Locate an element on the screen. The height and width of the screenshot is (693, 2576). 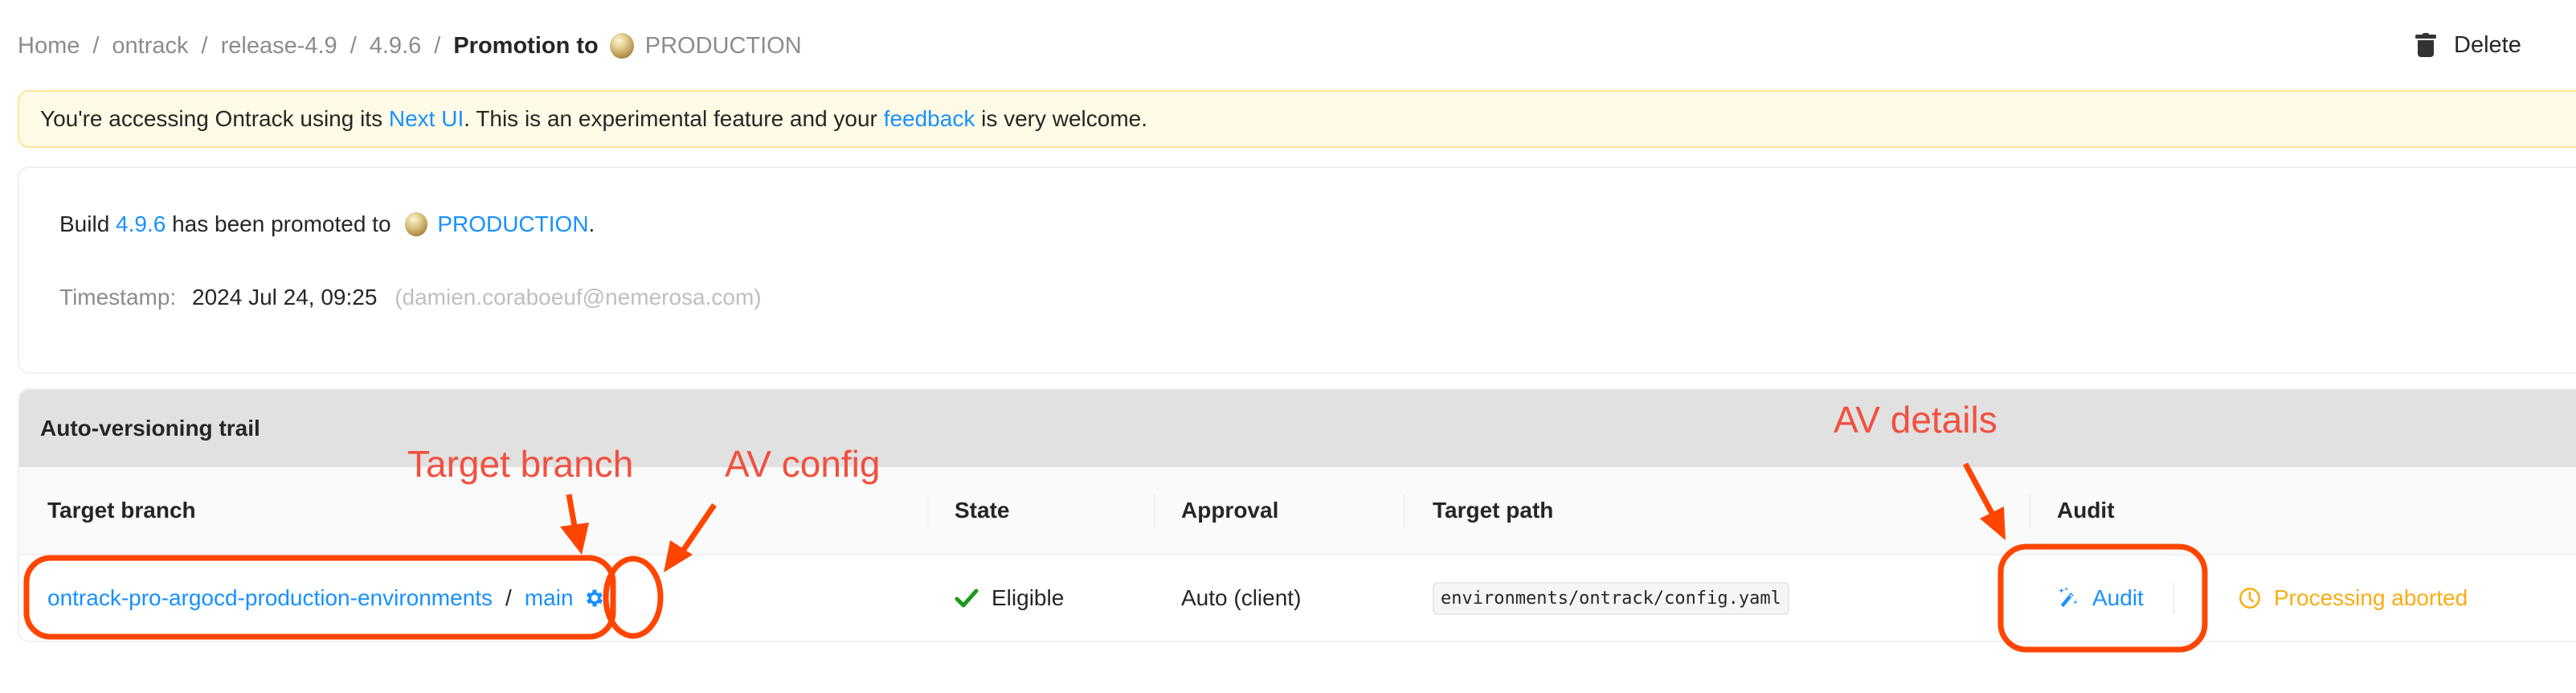
audit-status-text: Processing aborted is located at coordinates (2371, 597).